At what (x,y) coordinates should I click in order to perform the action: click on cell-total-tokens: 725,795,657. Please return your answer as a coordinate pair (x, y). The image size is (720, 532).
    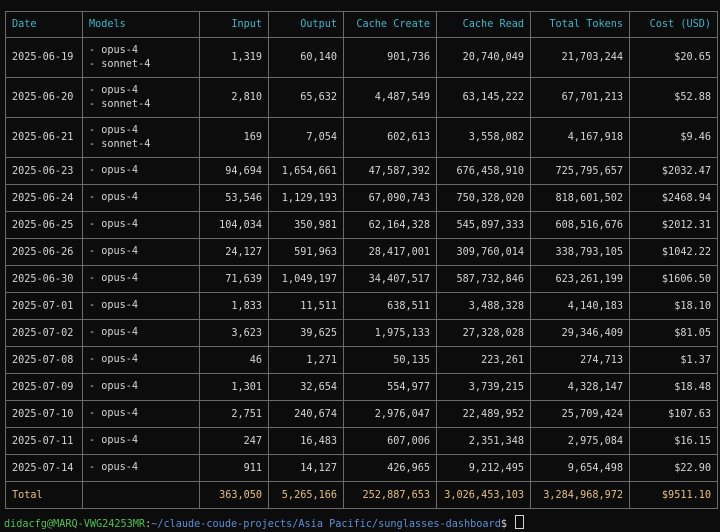
    Looking at the image, I should click on (580, 171).